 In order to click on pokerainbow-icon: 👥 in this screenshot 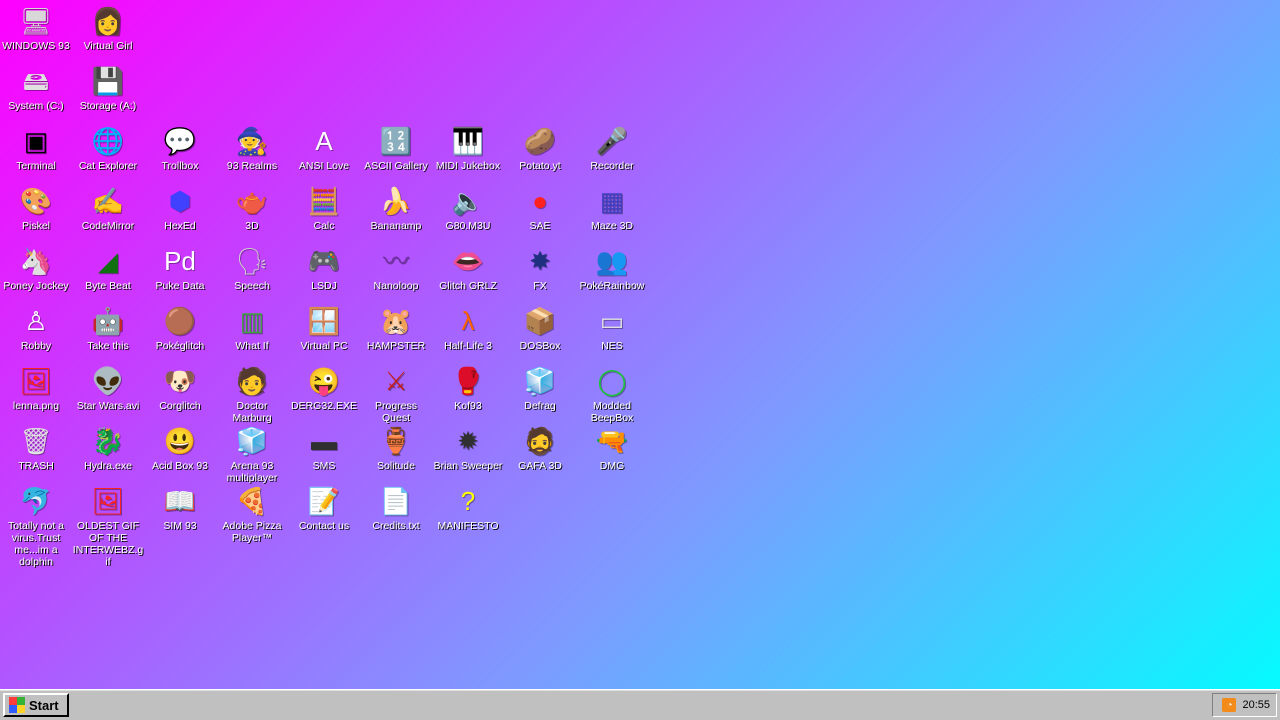, I will do `click(612, 261)`.